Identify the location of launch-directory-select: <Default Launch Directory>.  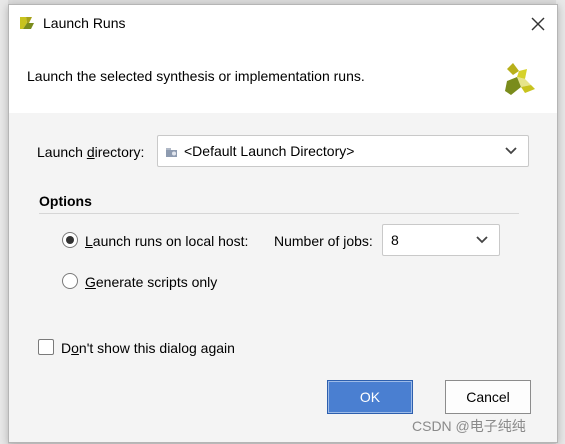
(343, 151).